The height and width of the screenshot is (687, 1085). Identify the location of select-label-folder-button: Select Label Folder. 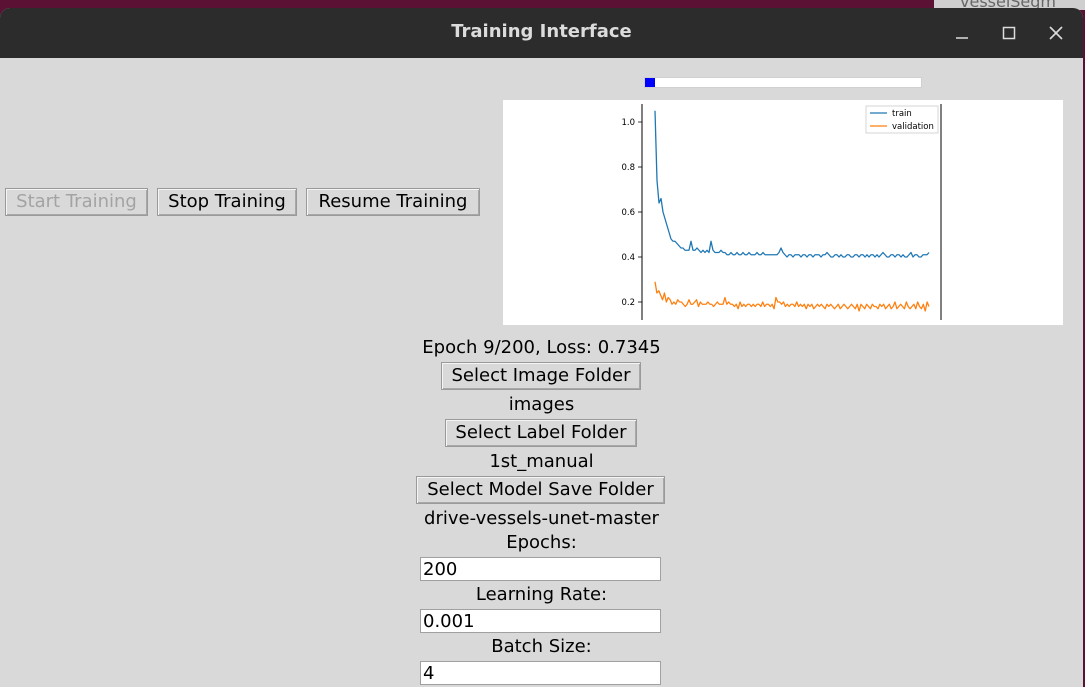
(541, 433).